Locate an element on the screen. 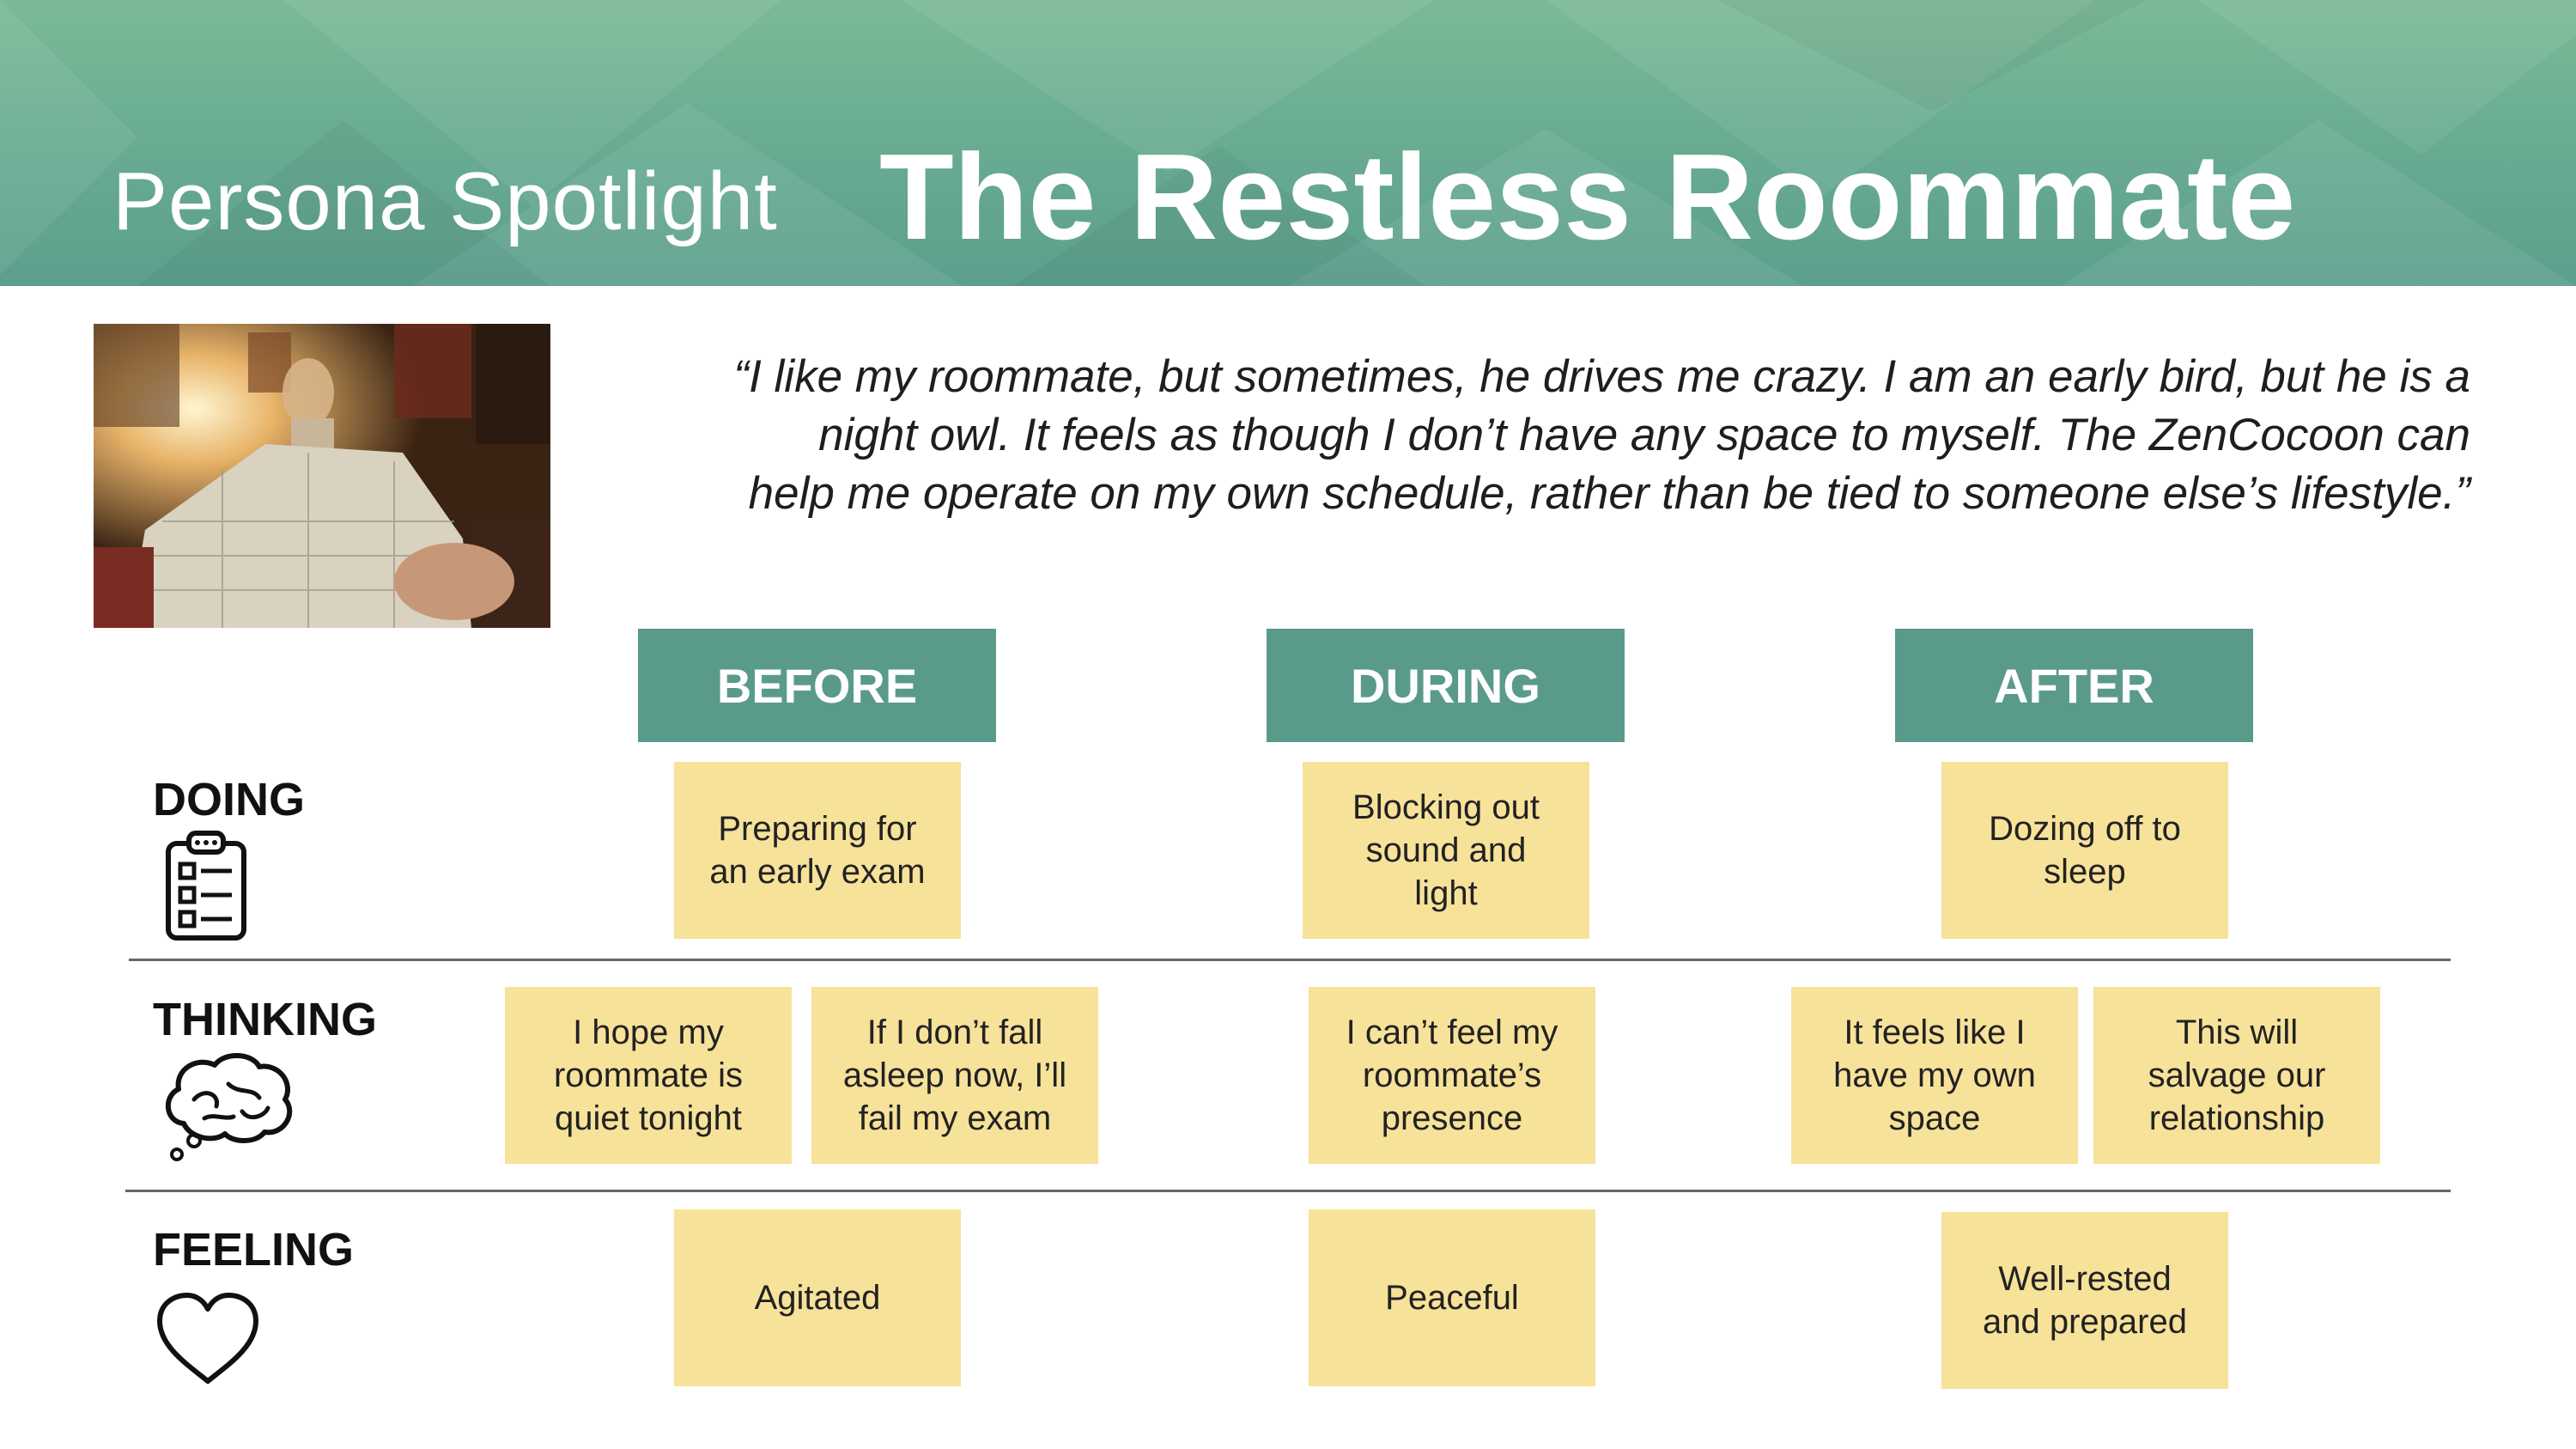 The height and width of the screenshot is (1449, 2576). note-feeling-during: Peaceful is located at coordinates (1452, 1297).